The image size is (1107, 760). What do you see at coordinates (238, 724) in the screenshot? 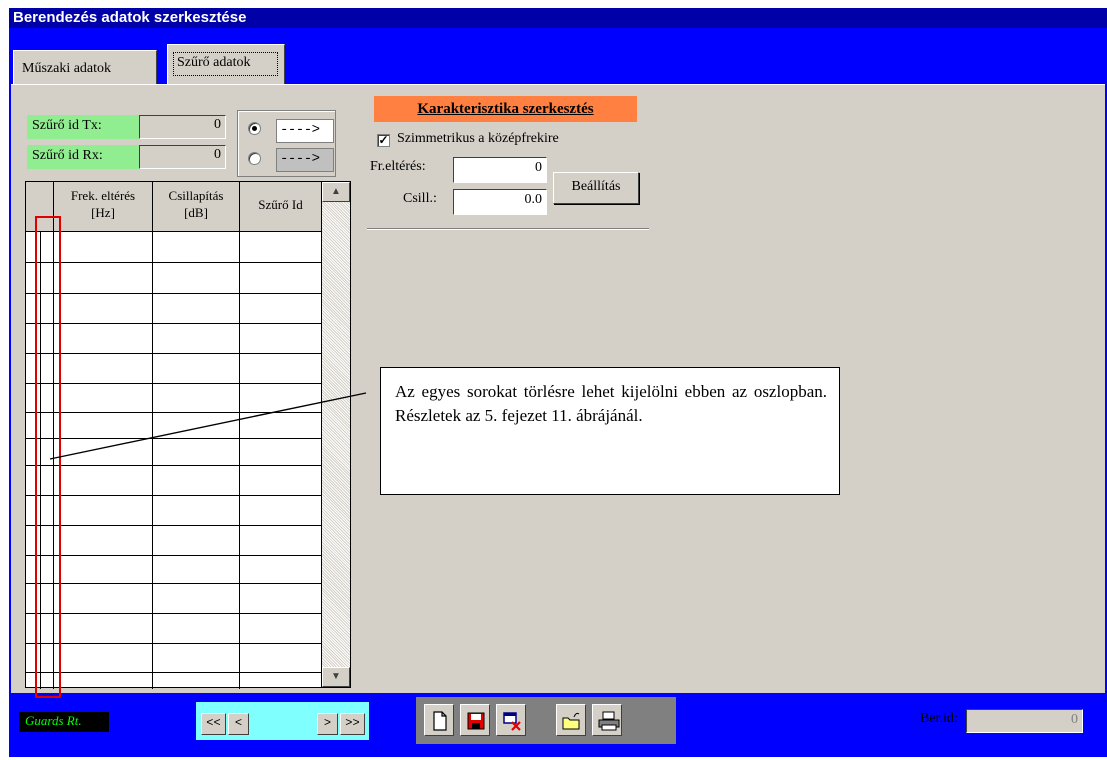
I see `prev-record-button: <` at bounding box center [238, 724].